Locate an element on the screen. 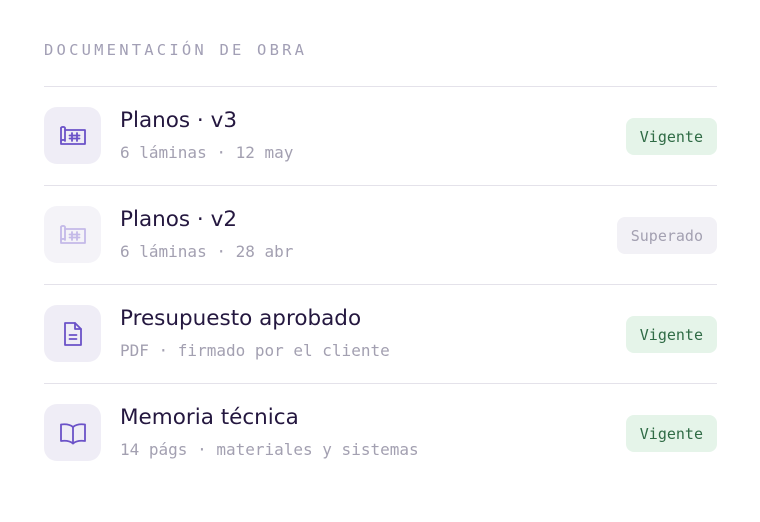  status-badge: Superado is located at coordinates (666, 235).